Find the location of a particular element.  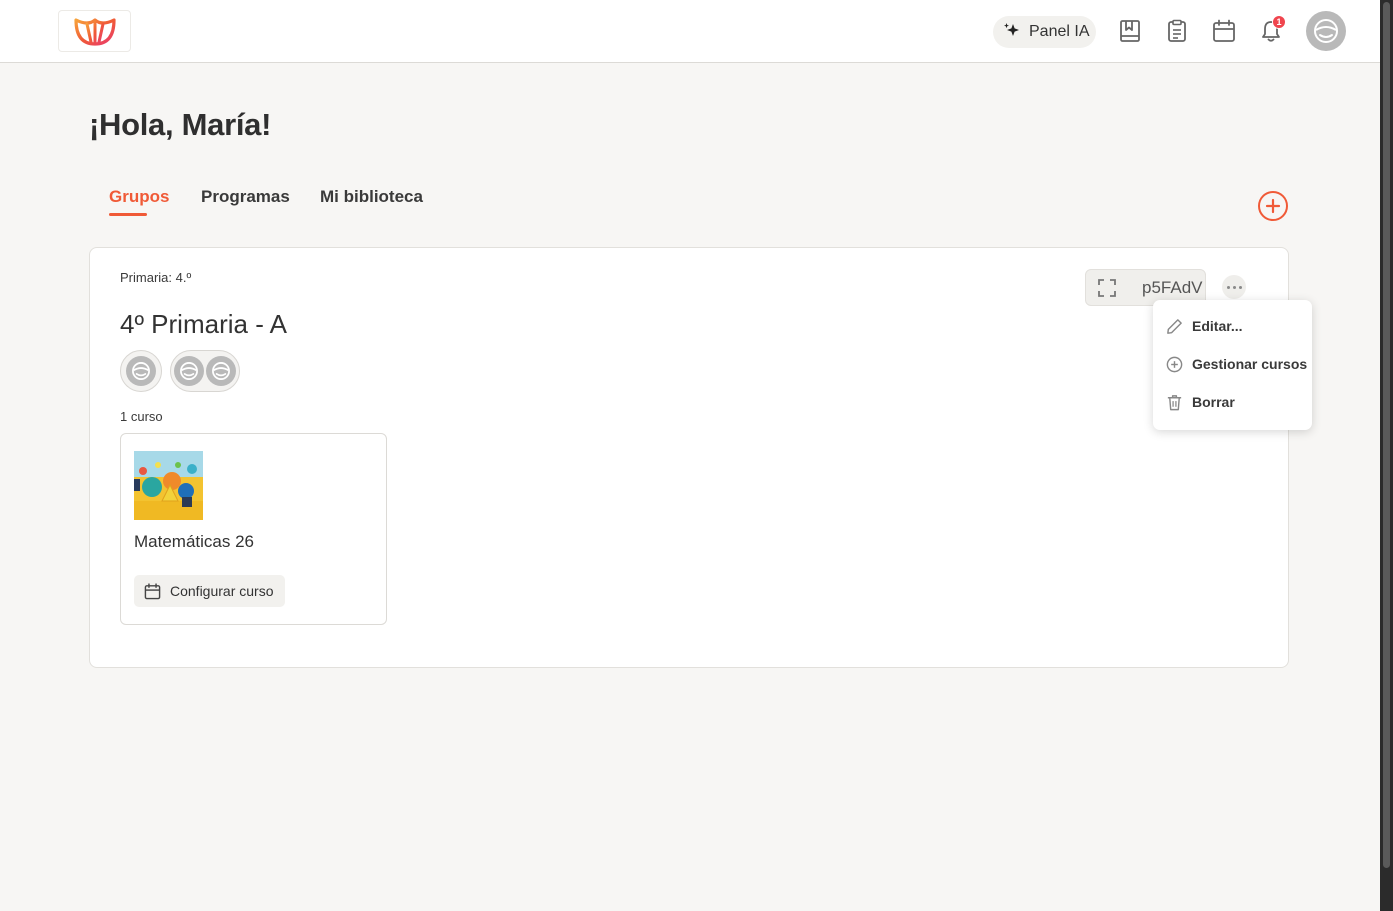

tab-grupos: Grupos is located at coordinates (139, 197).